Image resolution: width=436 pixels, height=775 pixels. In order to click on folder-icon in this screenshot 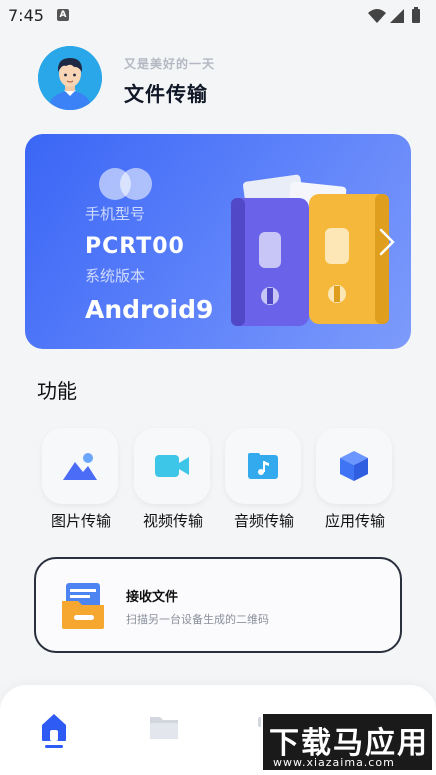, I will do `click(164, 728)`.